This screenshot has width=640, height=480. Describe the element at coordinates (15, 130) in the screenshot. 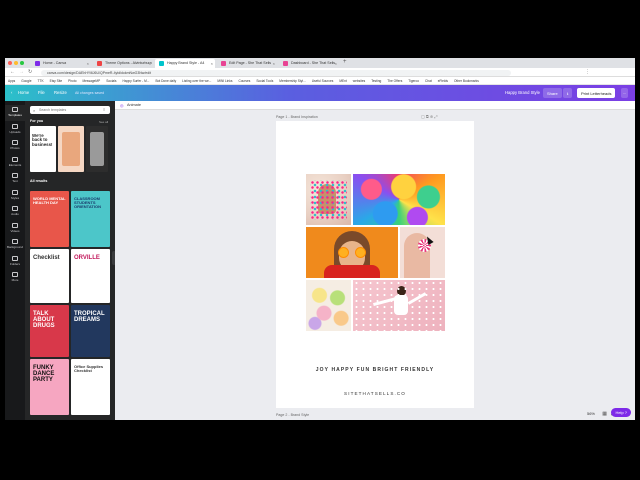

I see `rail-item-uploads: Uploads` at that location.